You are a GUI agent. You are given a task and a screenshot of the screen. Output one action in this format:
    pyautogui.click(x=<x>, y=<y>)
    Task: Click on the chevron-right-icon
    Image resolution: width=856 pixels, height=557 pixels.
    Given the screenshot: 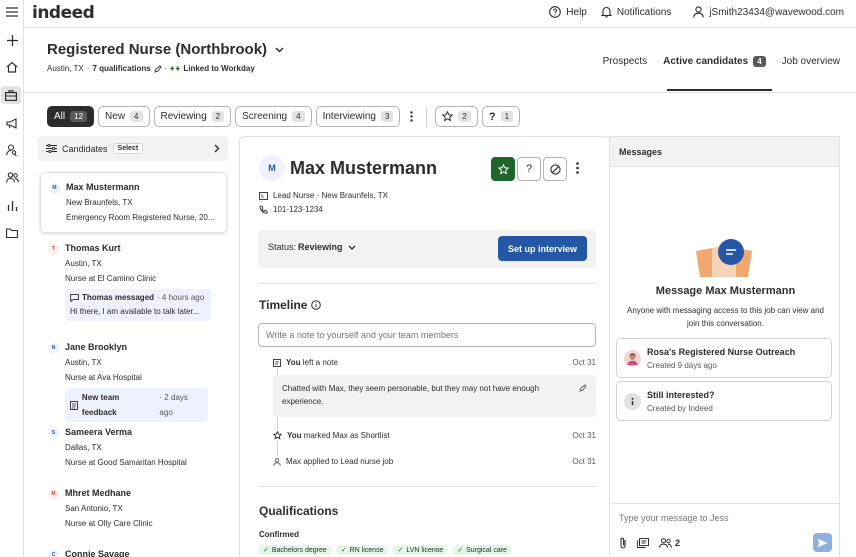 What is the action you would take?
    pyautogui.click(x=217, y=148)
    